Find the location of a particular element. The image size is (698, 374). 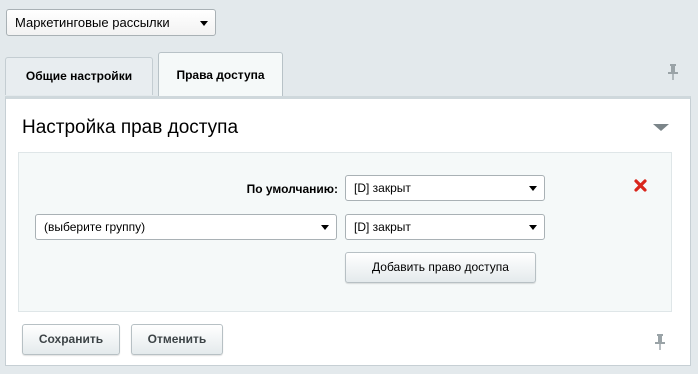

tab-access-rights: Права доступа is located at coordinates (220, 74).